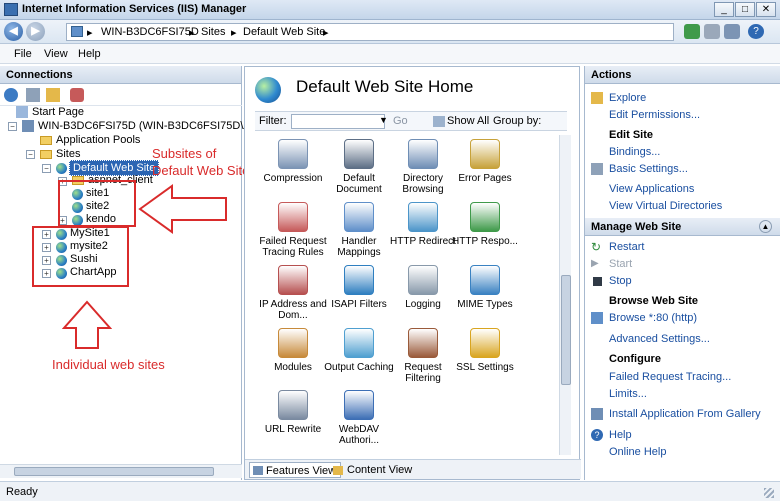 The image size is (780, 501). I want to click on http-response-icon, so click(485, 217).